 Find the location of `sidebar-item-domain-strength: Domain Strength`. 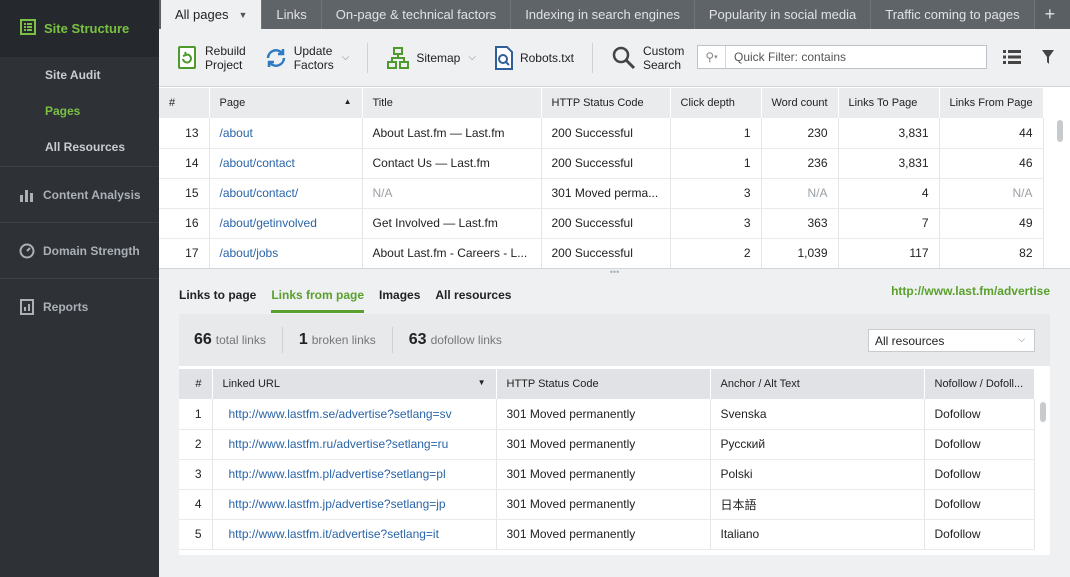

sidebar-item-domain-strength: Domain Strength is located at coordinates (79, 250).